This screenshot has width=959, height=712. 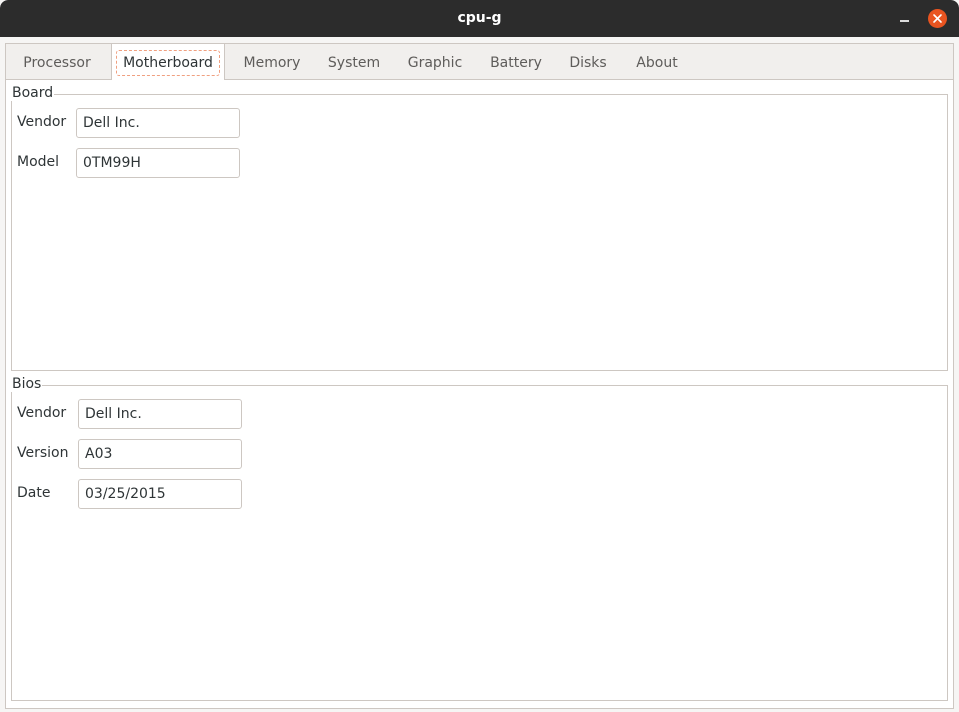 What do you see at coordinates (42, 122) in the screenshot?
I see `board-vendor-label: Vendor` at bounding box center [42, 122].